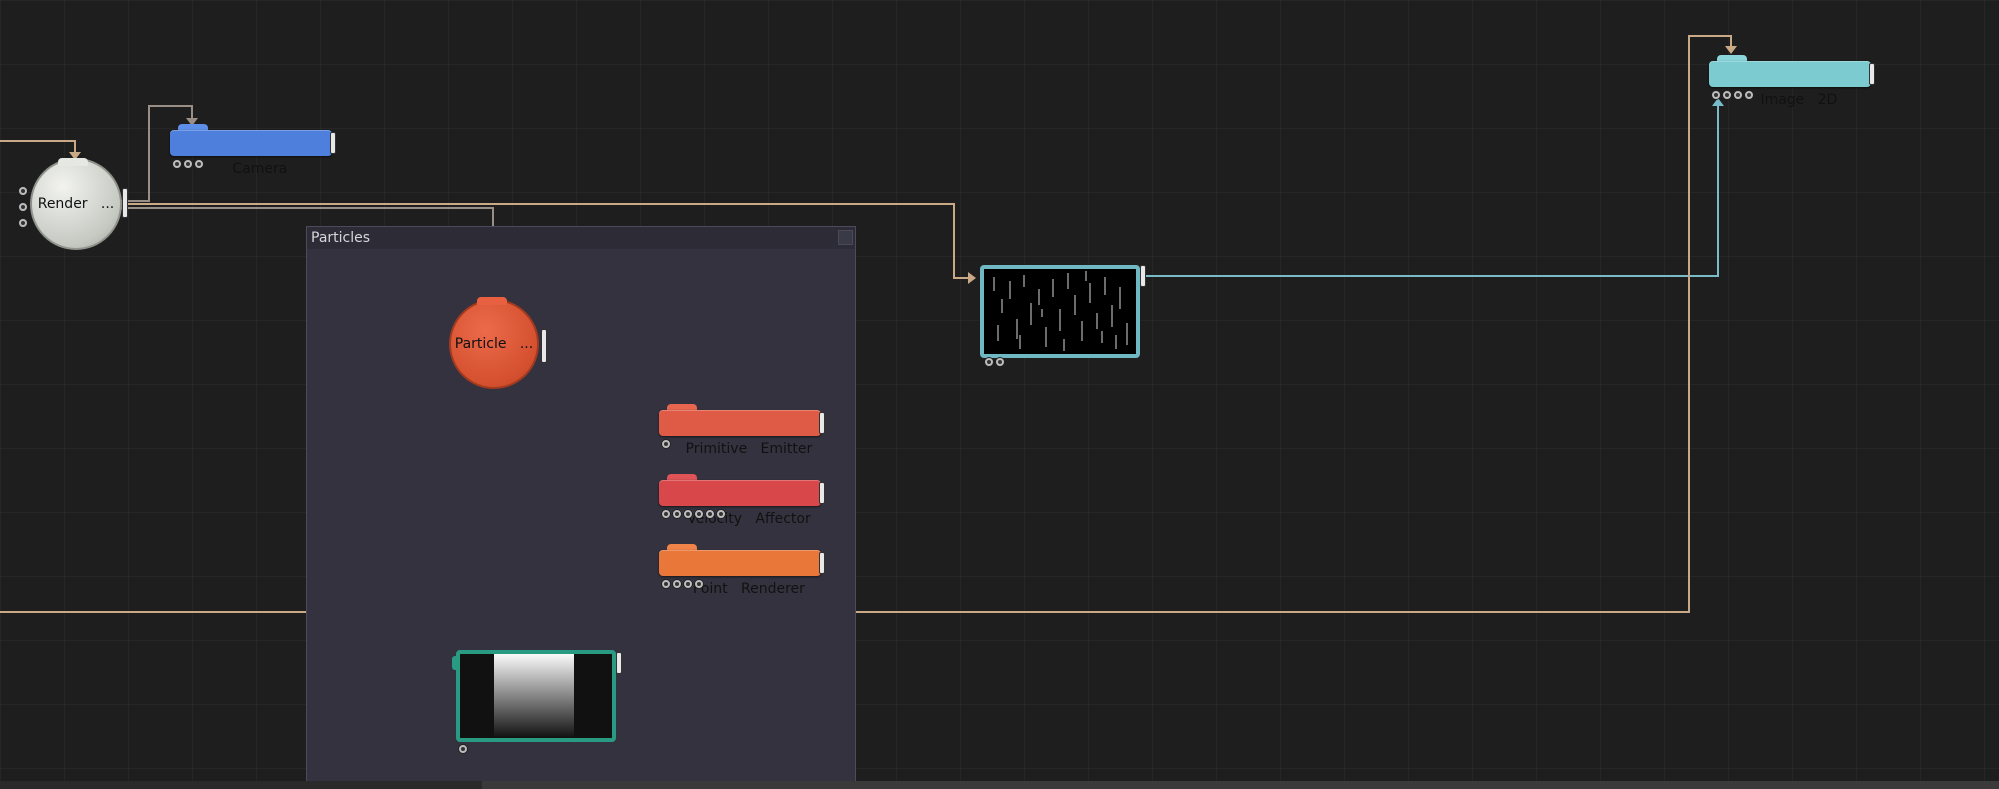  Describe the element at coordinates (333, 143) in the screenshot. I see `camera-output-handle` at that location.